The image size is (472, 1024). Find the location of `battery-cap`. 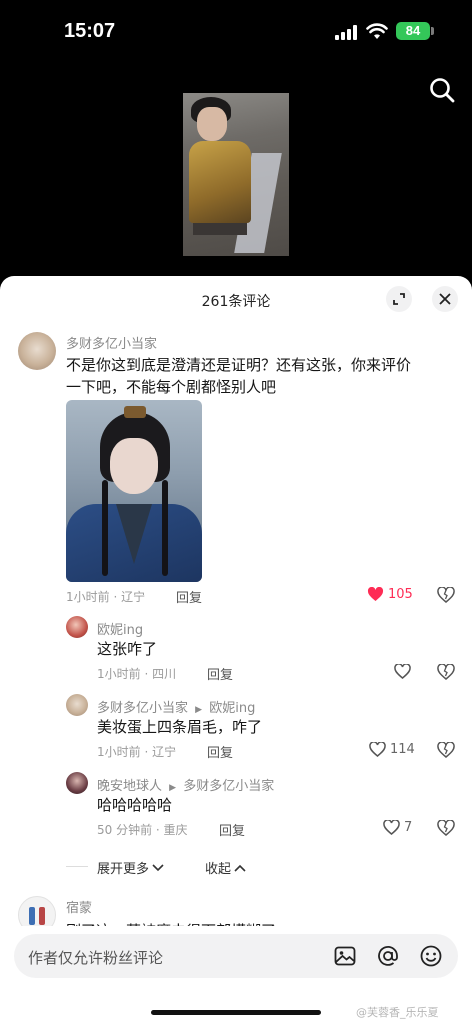

battery-cap is located at coordinates (432, 31).